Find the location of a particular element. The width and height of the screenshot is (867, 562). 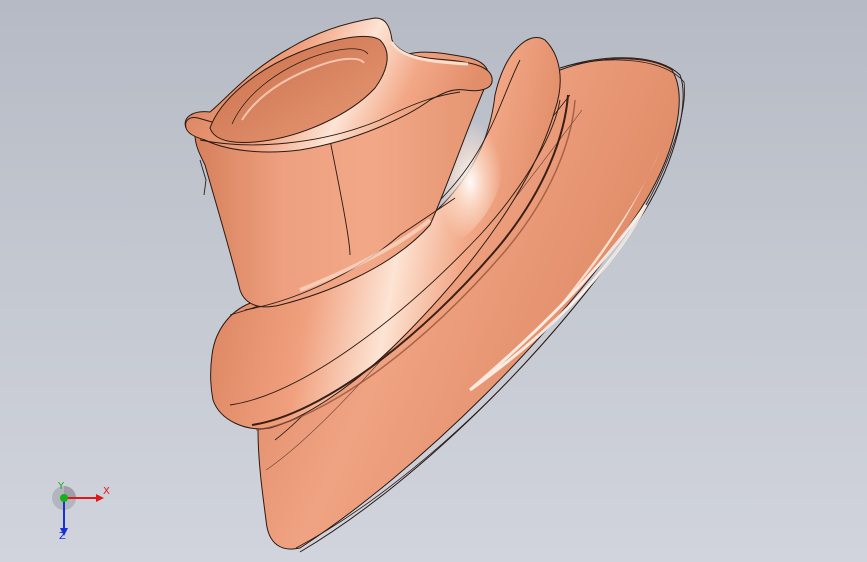

axis-x-label: X is located at coordinates (106, 491).